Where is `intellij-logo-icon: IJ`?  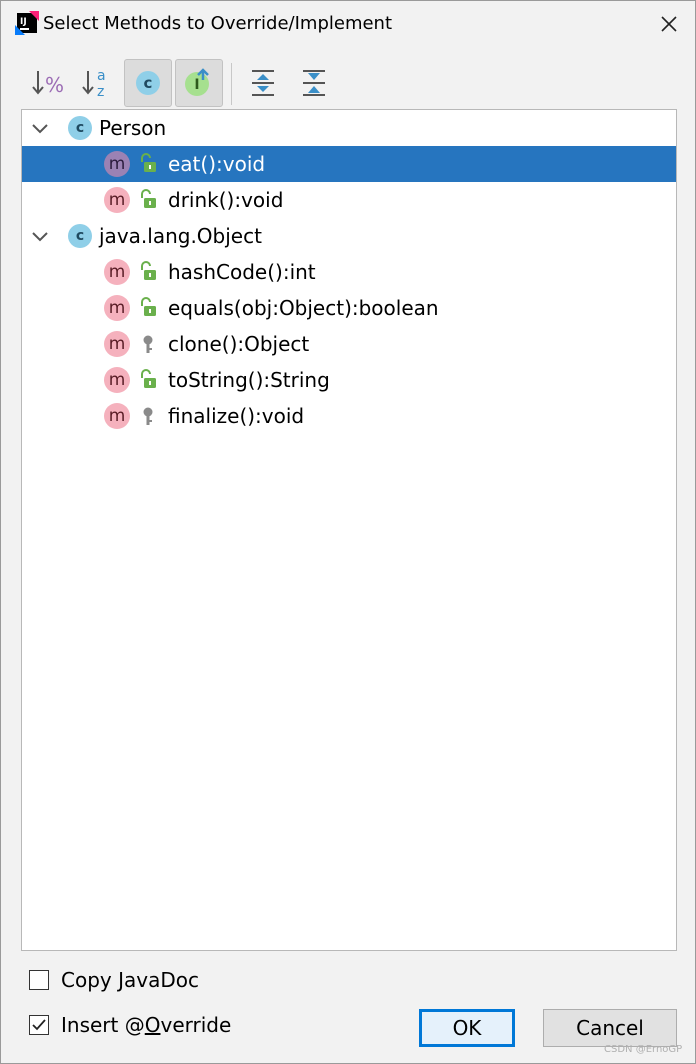
intellij-logo-icon: IJ is located at coordinates (27, 23).